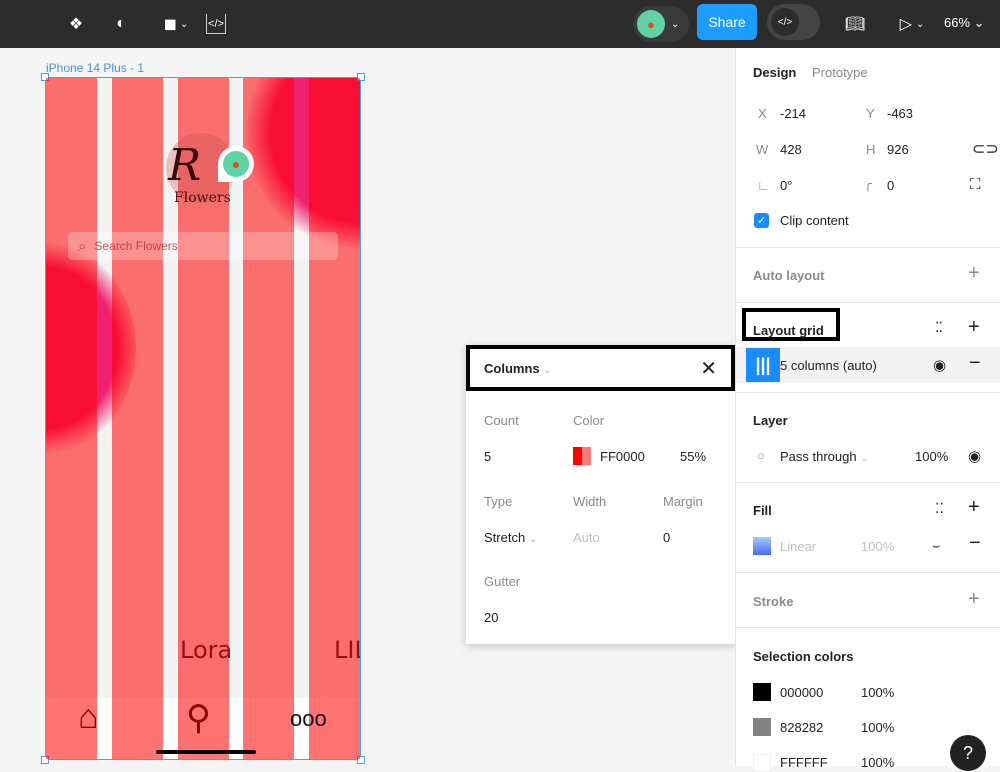 This screenshot has height=772, width=1000. What do you see at coordinates (871, 149) in the screenshot?
I see `h-label: H` at bounding box center [871, 149].